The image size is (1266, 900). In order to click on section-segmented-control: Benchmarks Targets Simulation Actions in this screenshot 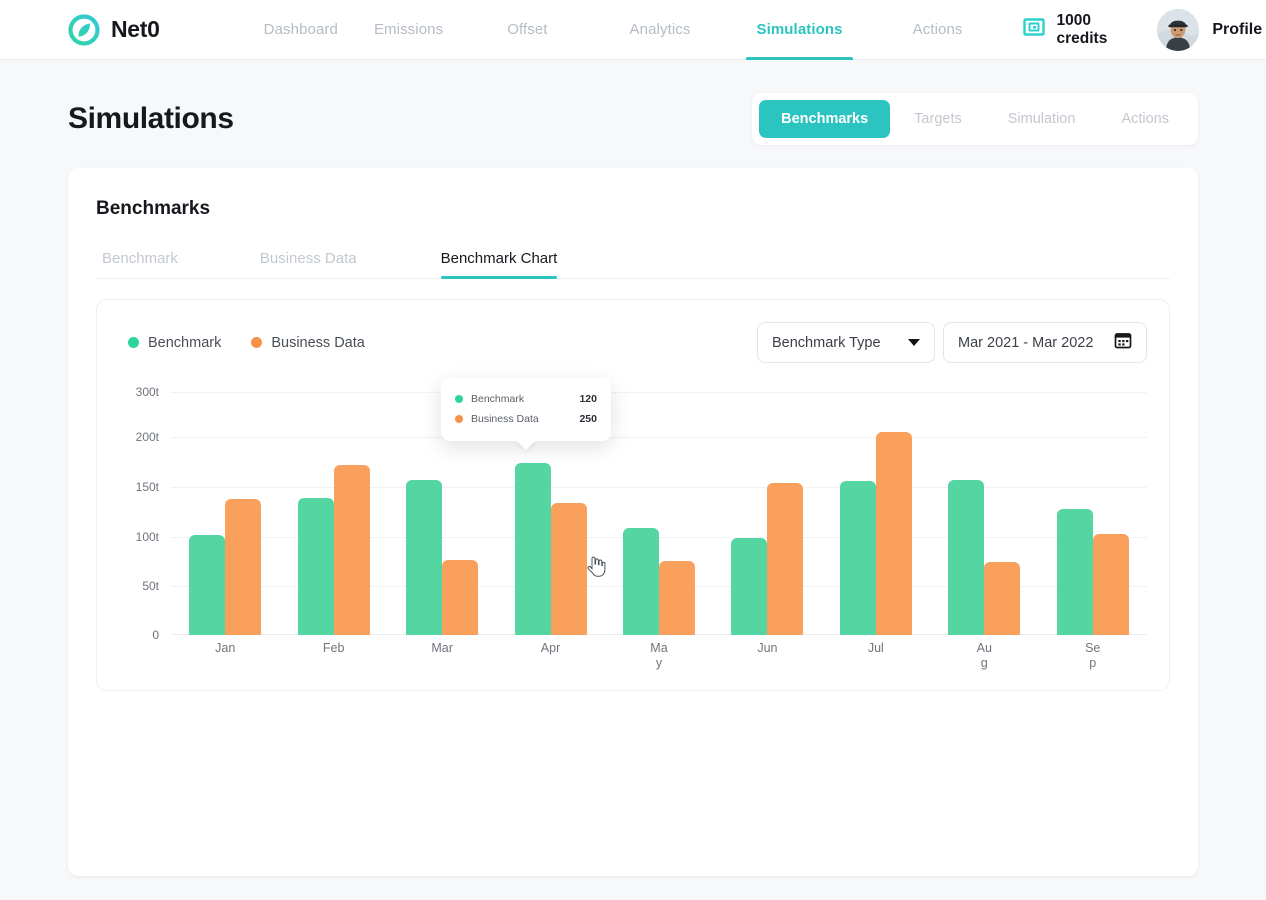, I will do `click(975, 119)`.